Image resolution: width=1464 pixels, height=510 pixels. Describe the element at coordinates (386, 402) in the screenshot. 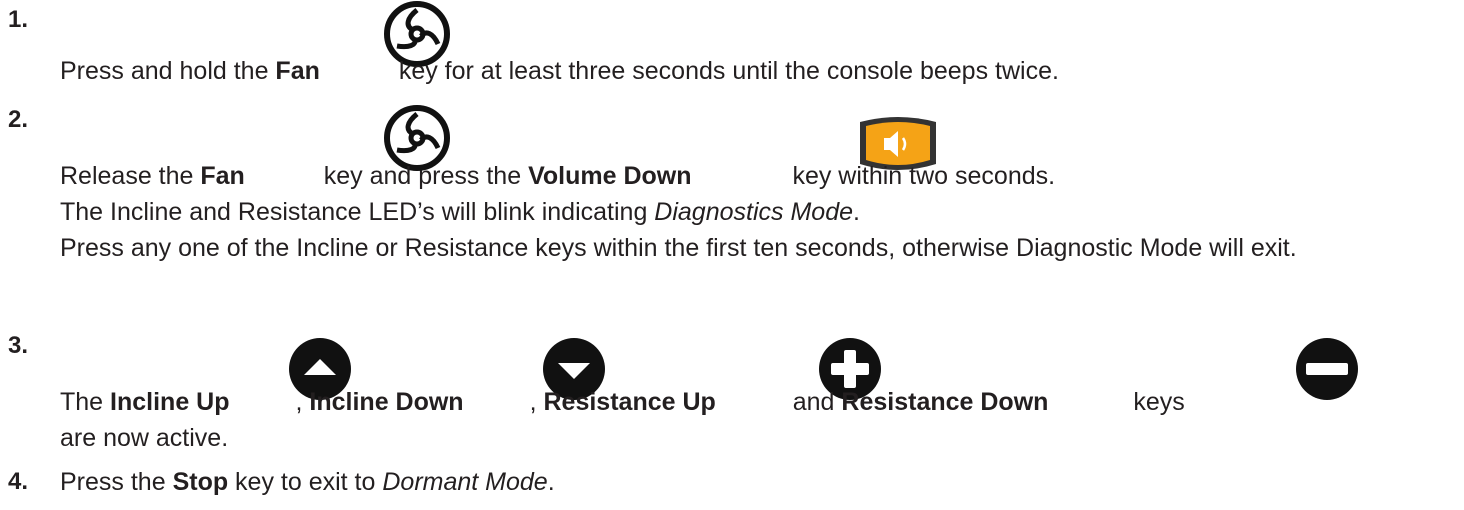

I see `key-name-incline-down: Incline Down` at that location.